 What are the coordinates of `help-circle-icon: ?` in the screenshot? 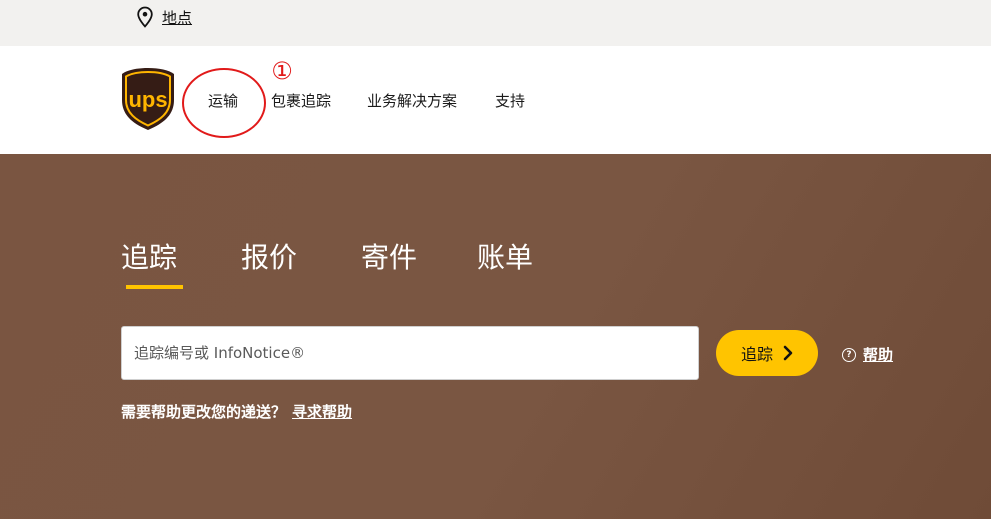 It's located at (849, 354).